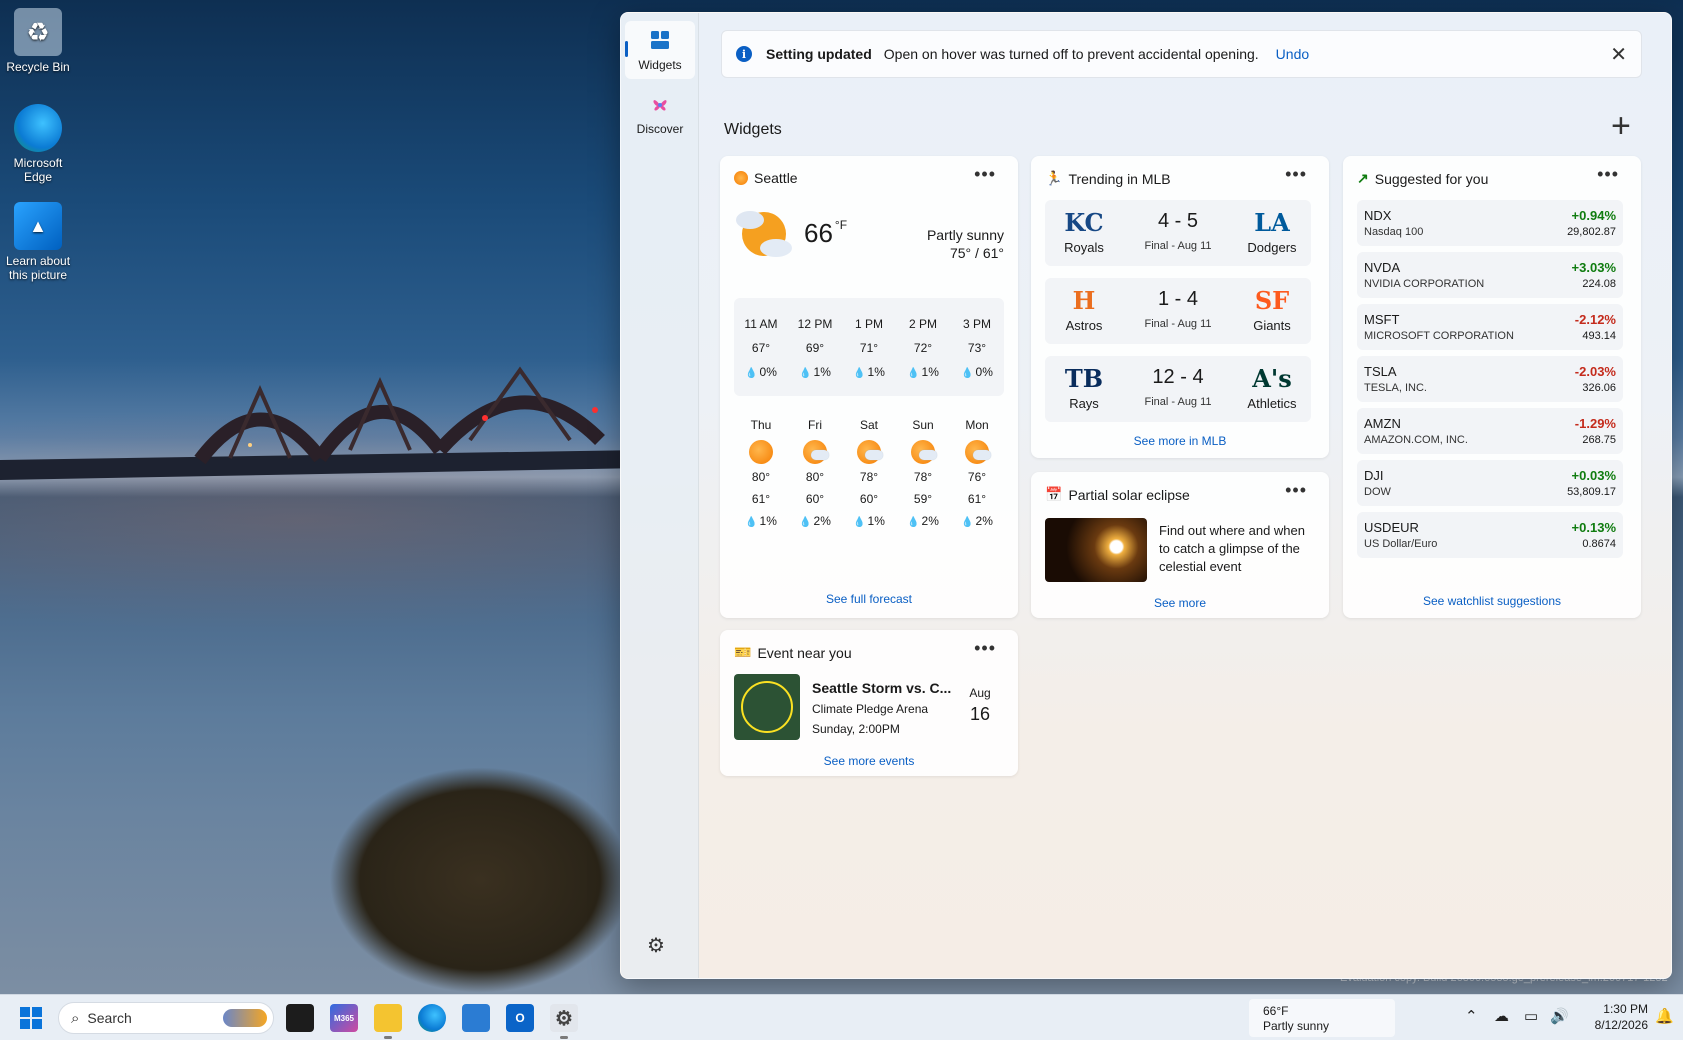 Image resolution: width=1683 pixels, height=1040 pixels. I want to click on hourly-item: 3 PM 73° 💧 0%, so click(977, 348).